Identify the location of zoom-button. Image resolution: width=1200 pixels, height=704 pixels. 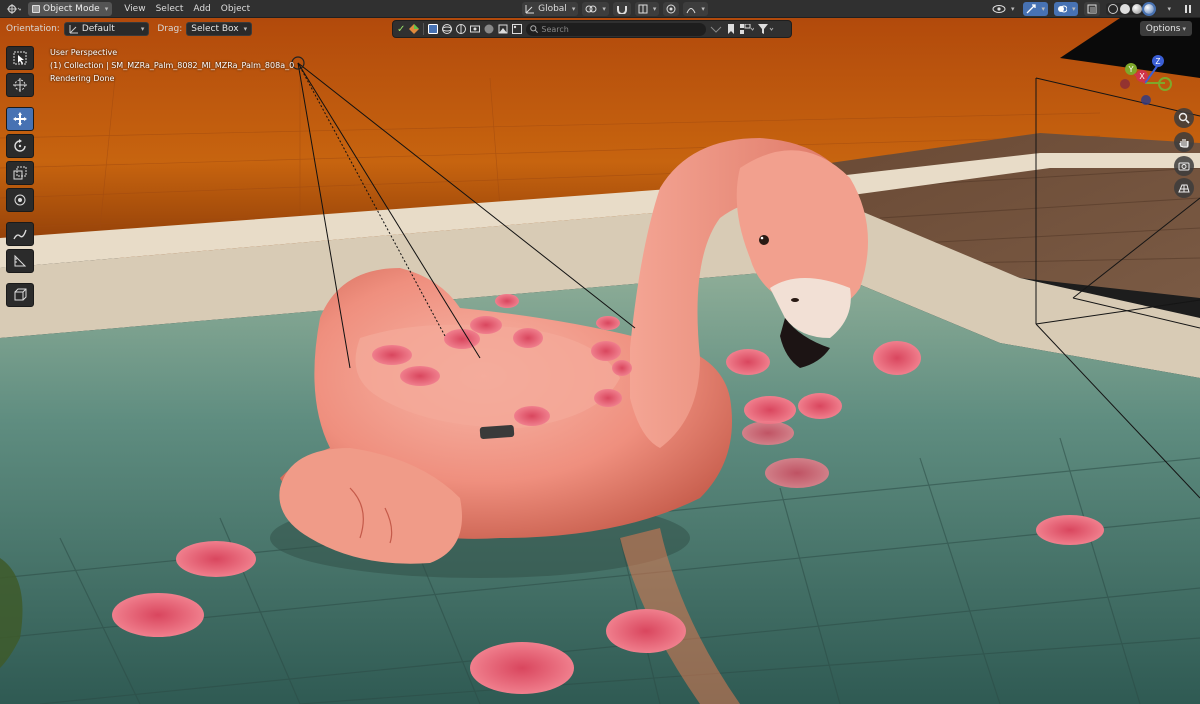
(1184, 118).